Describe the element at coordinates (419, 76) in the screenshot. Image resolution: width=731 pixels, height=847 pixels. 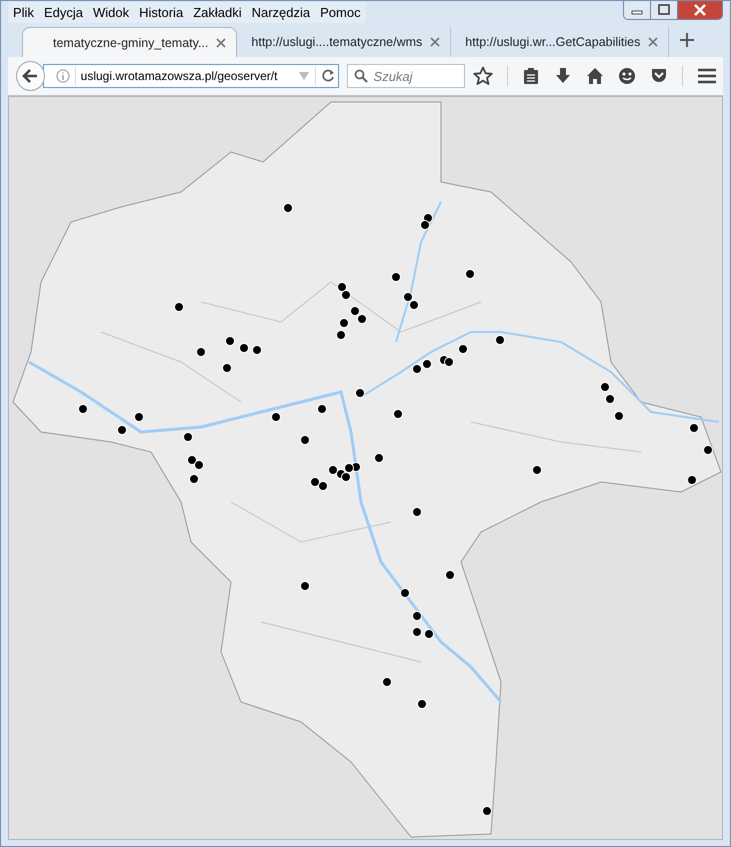
I see `search-field: Szukaj` at that location.